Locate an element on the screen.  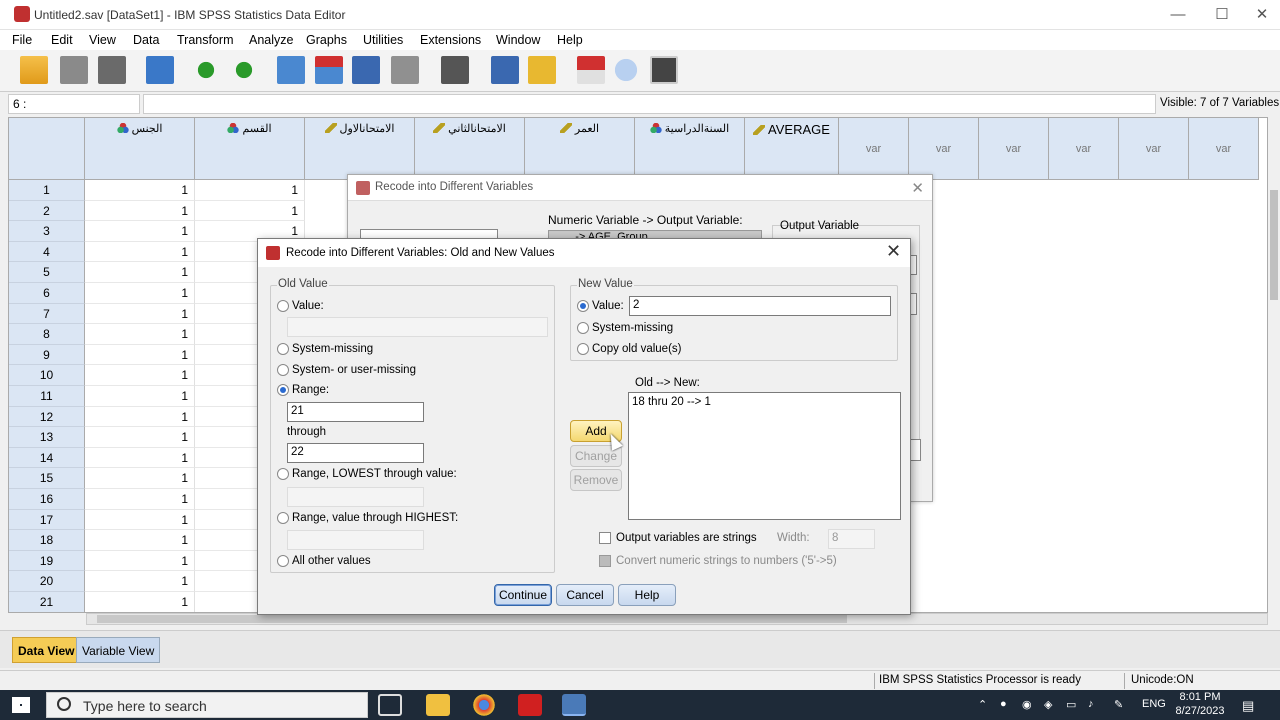
column-header-5: العمر is located at coordinates (580, 149).